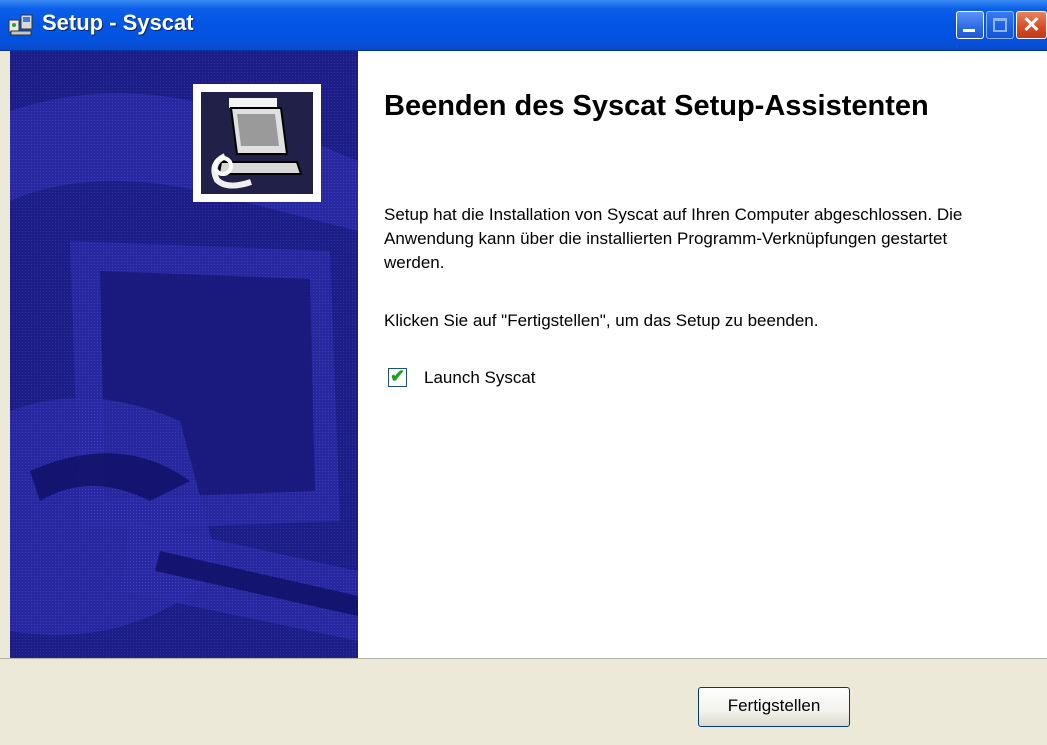 The image size is (1047, 745). I want to click on maximize-icon, so click(1000, 25).